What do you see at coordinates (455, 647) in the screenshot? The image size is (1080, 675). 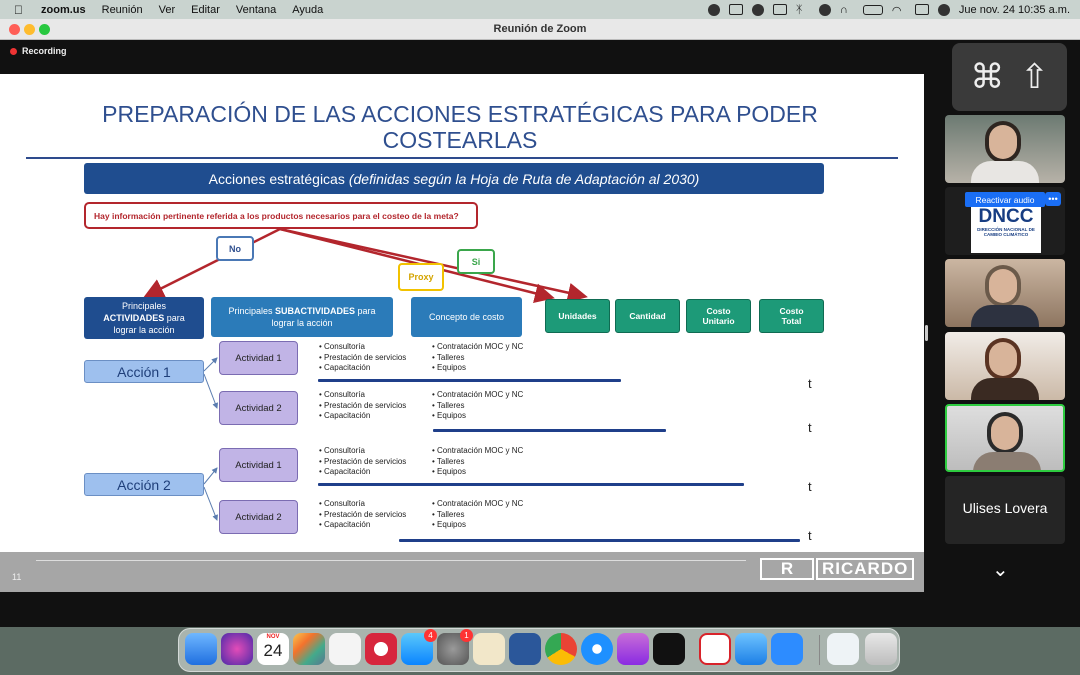 I see `system-settings-icon: 1` at bounding box center [455, 647].